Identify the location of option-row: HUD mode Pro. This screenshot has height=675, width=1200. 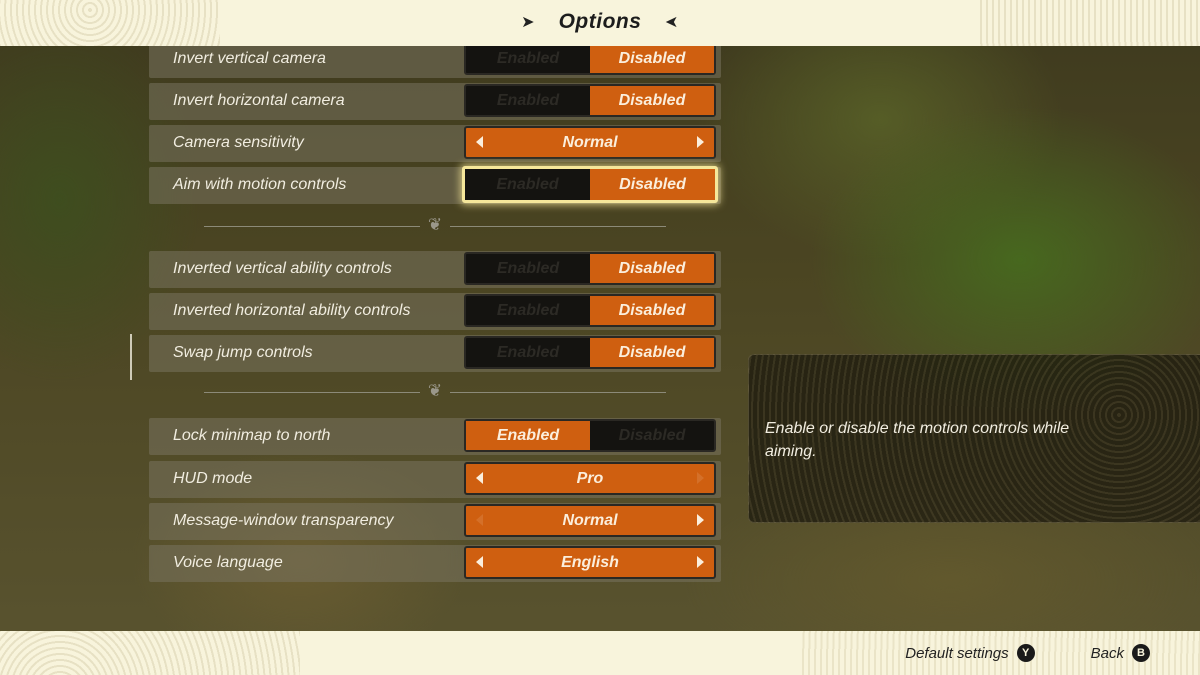
(435, 479).